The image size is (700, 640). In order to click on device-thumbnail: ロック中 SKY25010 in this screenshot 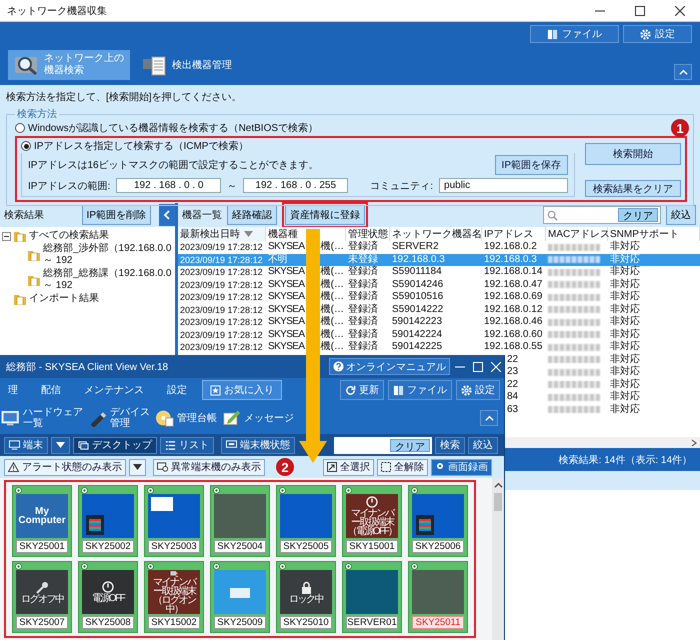, I will do `click(306, 597)`.